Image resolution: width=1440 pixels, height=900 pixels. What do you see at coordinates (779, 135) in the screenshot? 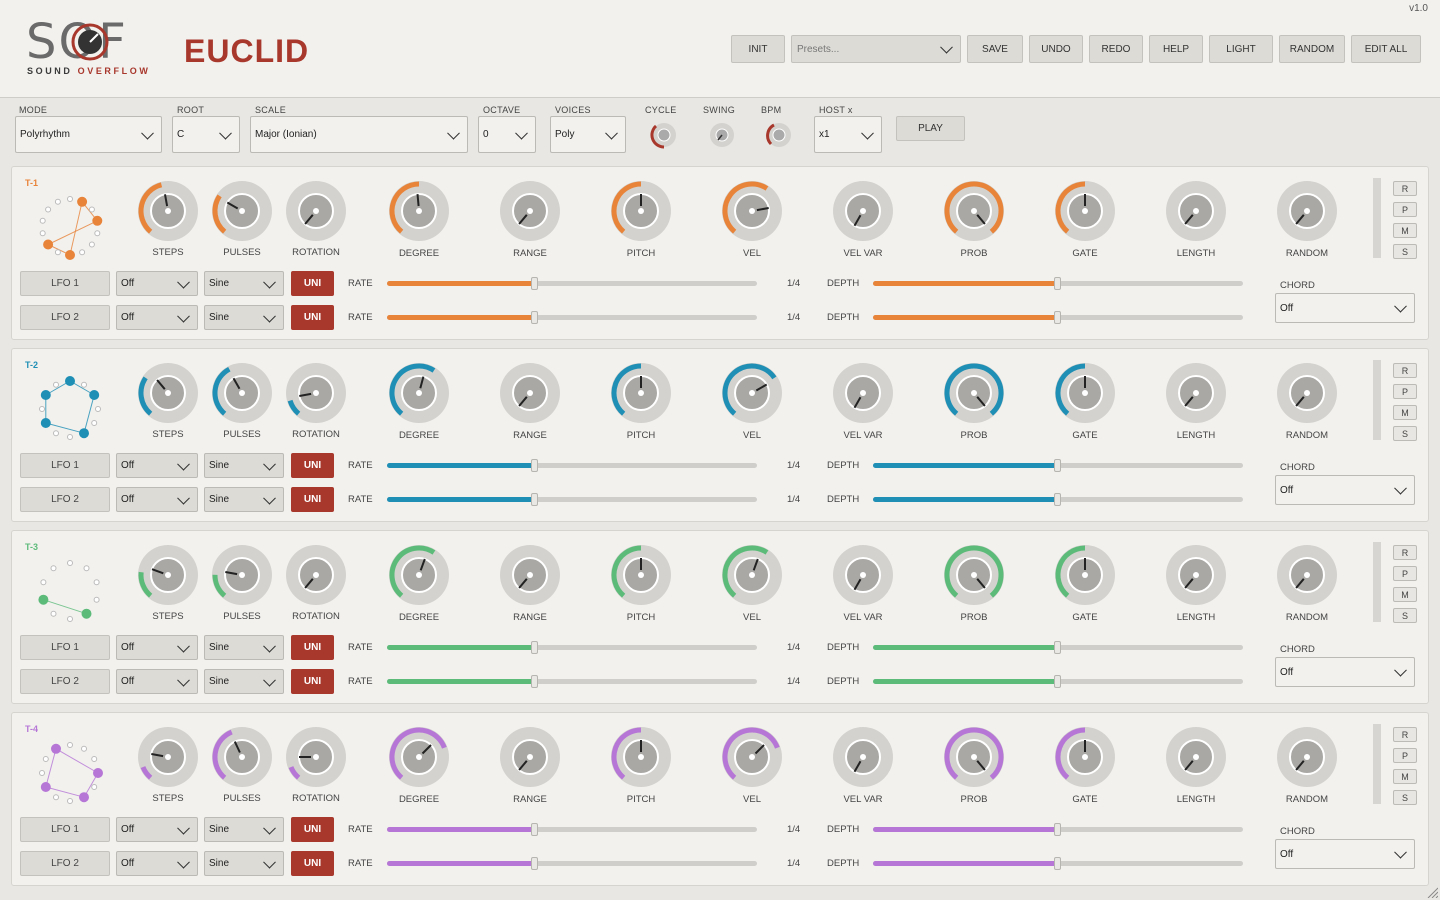
I see `bpm-knob` at bounding box center [779, 135].